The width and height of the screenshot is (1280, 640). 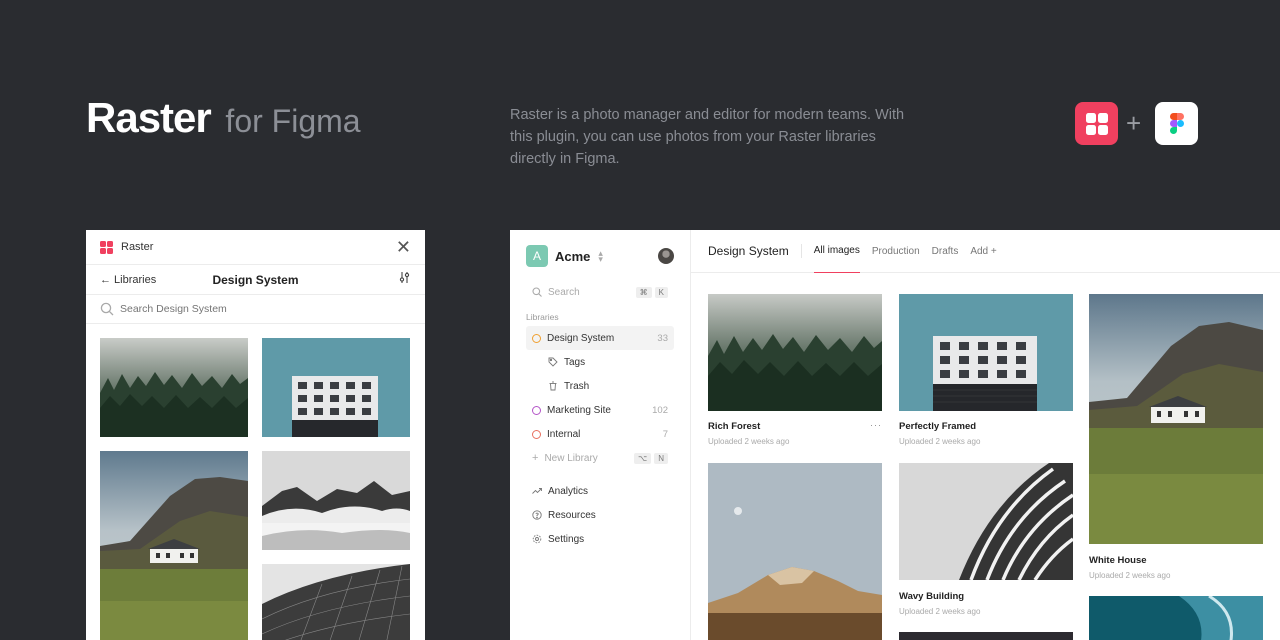 I want to click on sidebar-item-label: Resources, so click(x=572, y=515).